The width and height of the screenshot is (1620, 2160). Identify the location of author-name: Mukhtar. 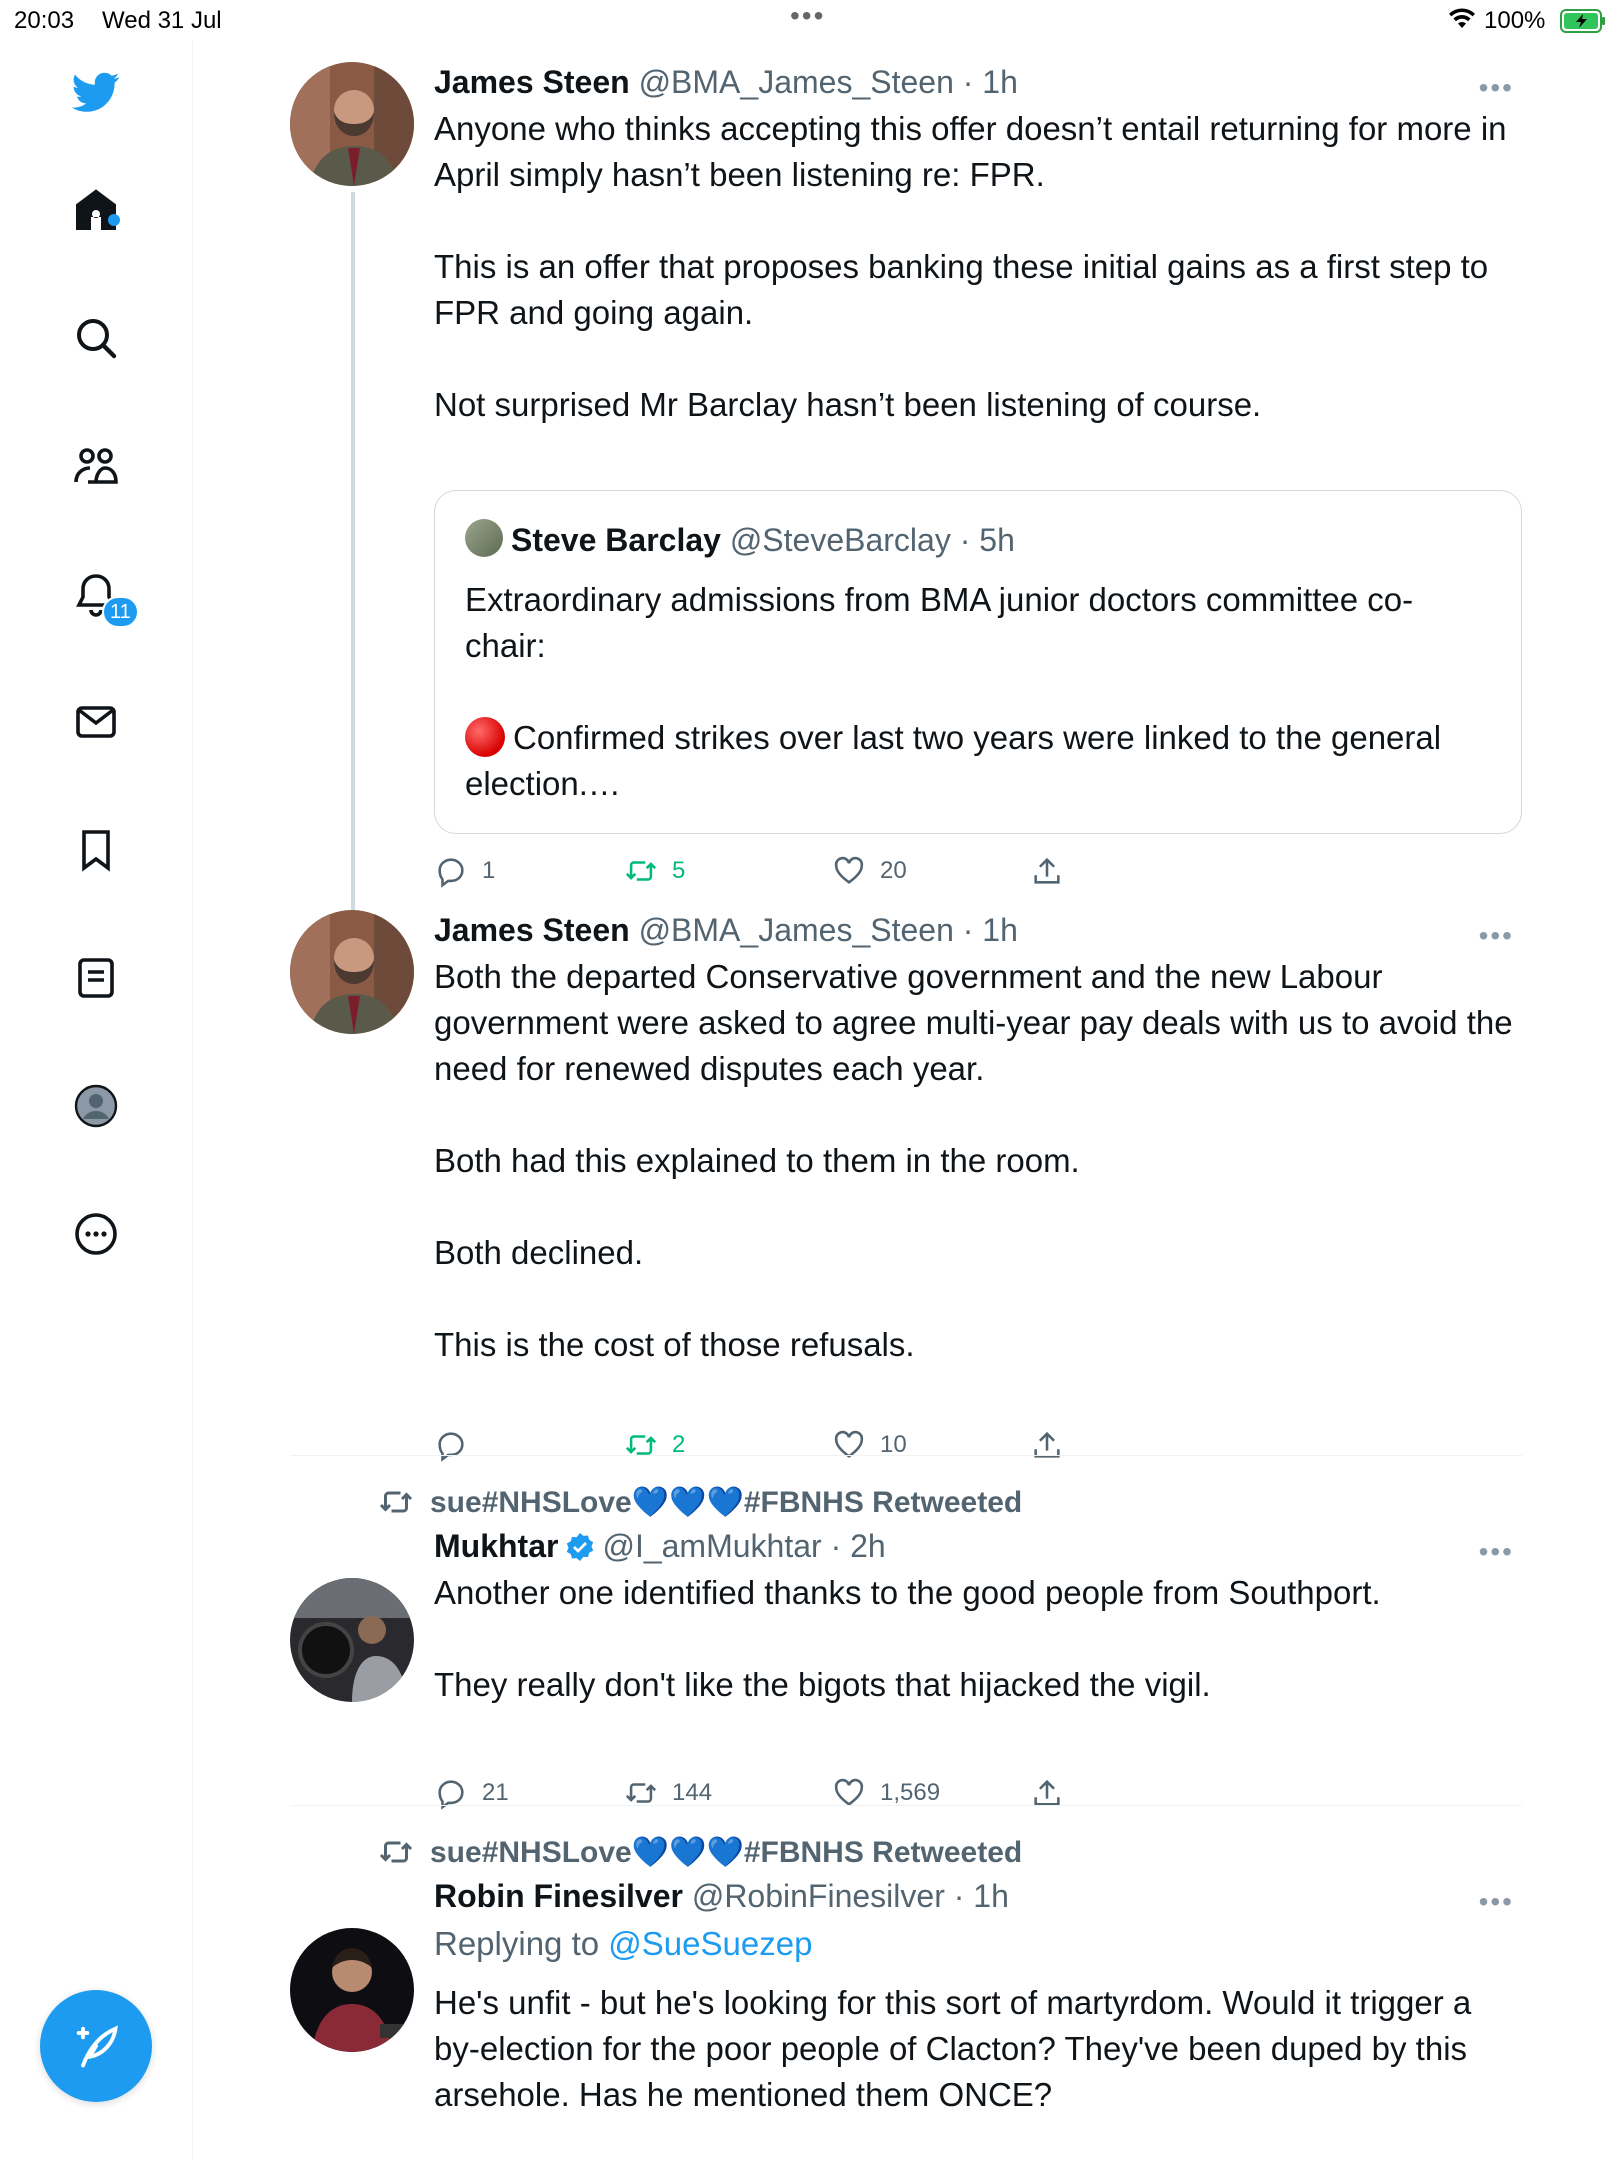
(496, 1546).